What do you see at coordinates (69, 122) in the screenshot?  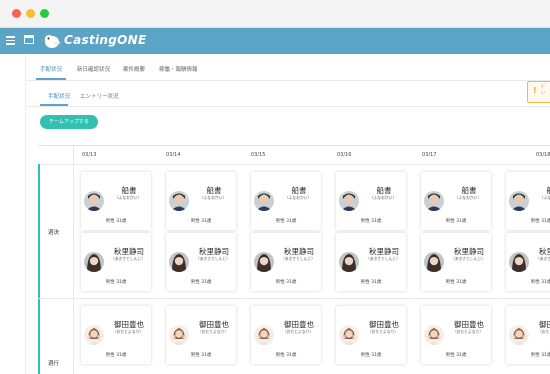 I see `team-up-button: チームアップする` at bounding box center [69, 122].